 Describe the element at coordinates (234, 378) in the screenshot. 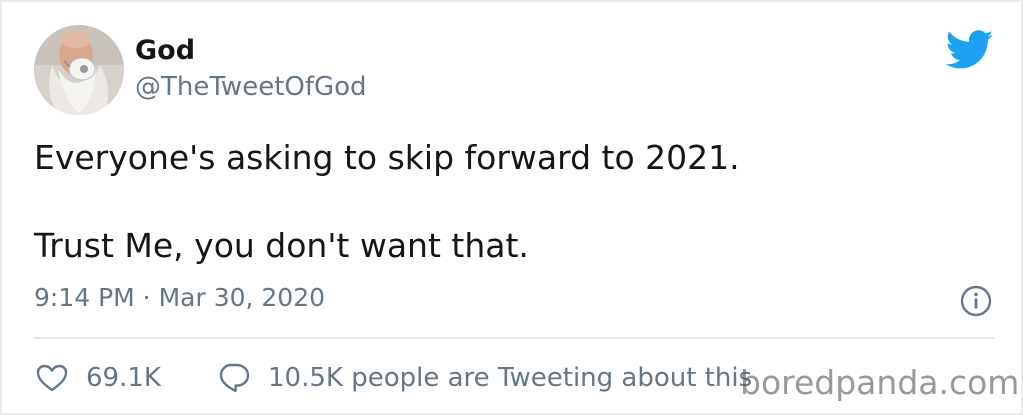

I see `speech-bubble-icon` at that location.